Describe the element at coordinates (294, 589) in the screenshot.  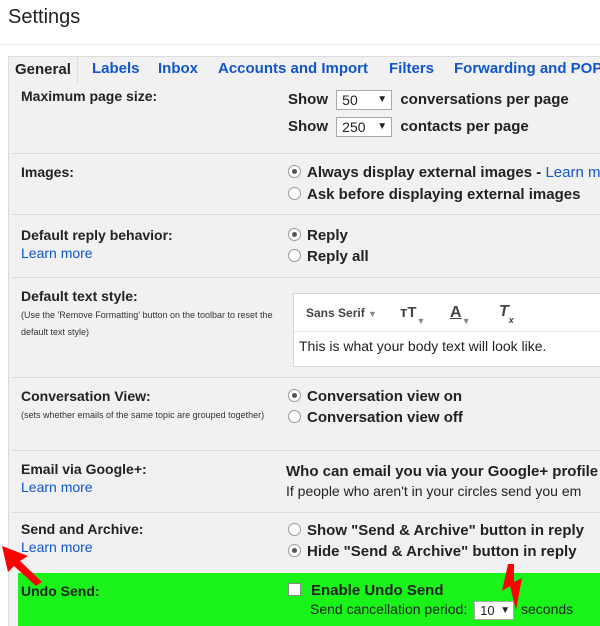
I see `undo-send-checkbox` at that location.